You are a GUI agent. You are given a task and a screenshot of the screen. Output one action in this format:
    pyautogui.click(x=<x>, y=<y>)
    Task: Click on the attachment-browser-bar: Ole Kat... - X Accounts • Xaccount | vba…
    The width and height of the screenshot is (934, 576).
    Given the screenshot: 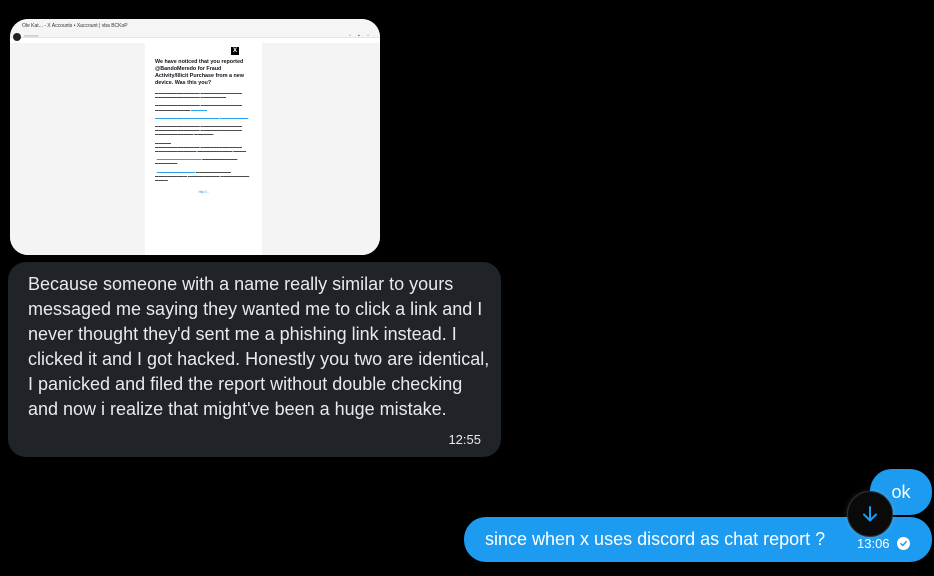 What is the action you would take?
    pyautogui.click(x=195, y=28)
    